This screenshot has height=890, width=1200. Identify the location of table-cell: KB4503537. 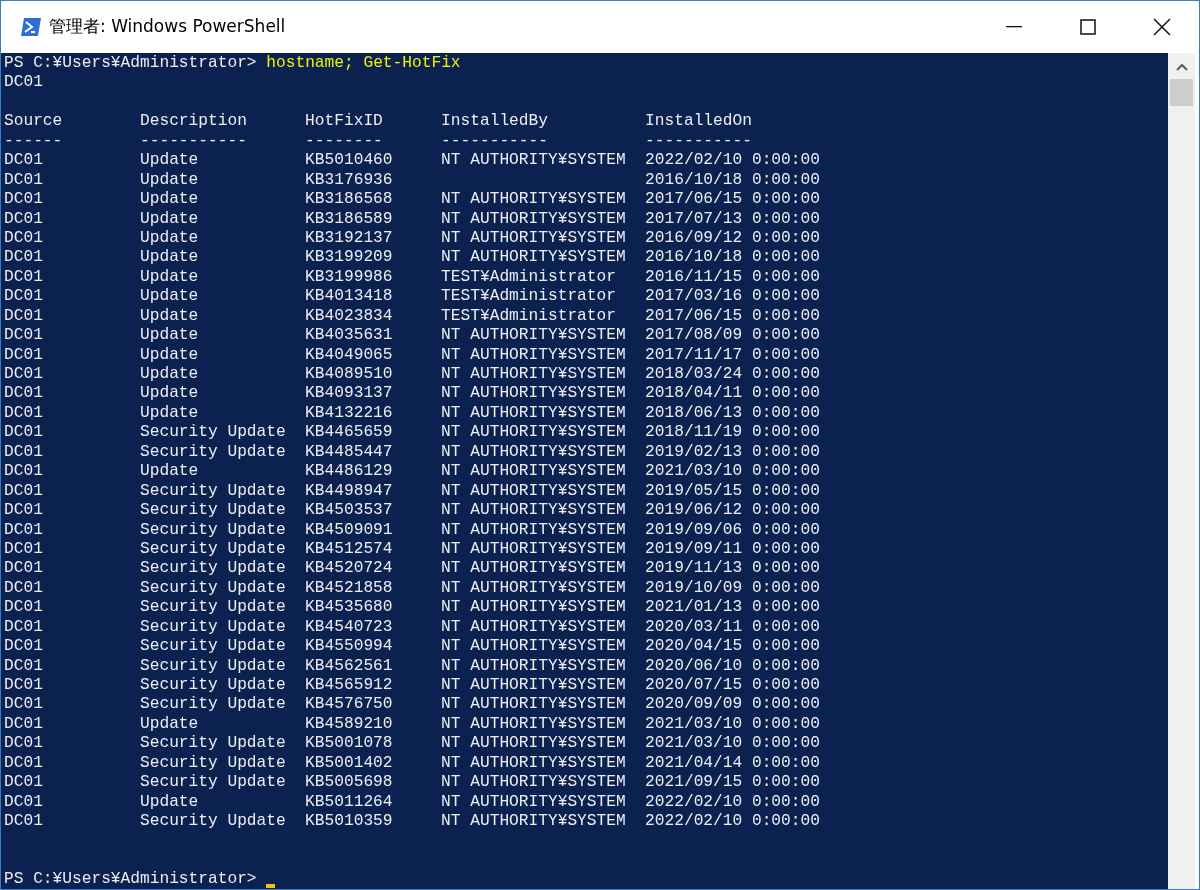
(349, 511).